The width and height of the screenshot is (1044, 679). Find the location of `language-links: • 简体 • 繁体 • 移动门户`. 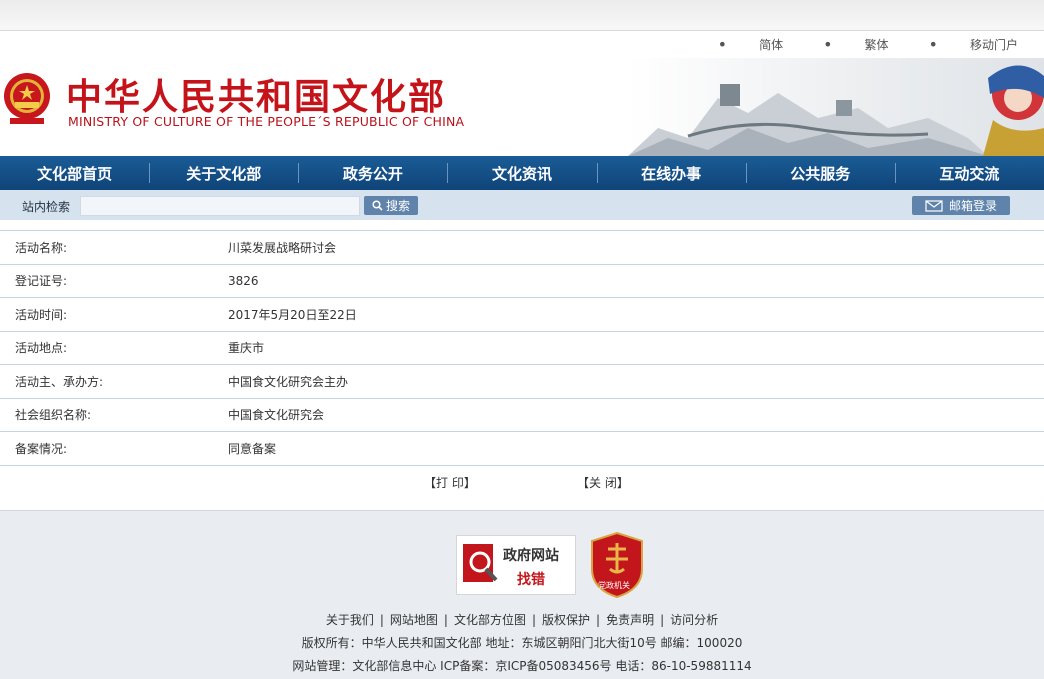

language-links: • 简体 • 繁体 • 移动门户 is located at coordinates (848, 44).